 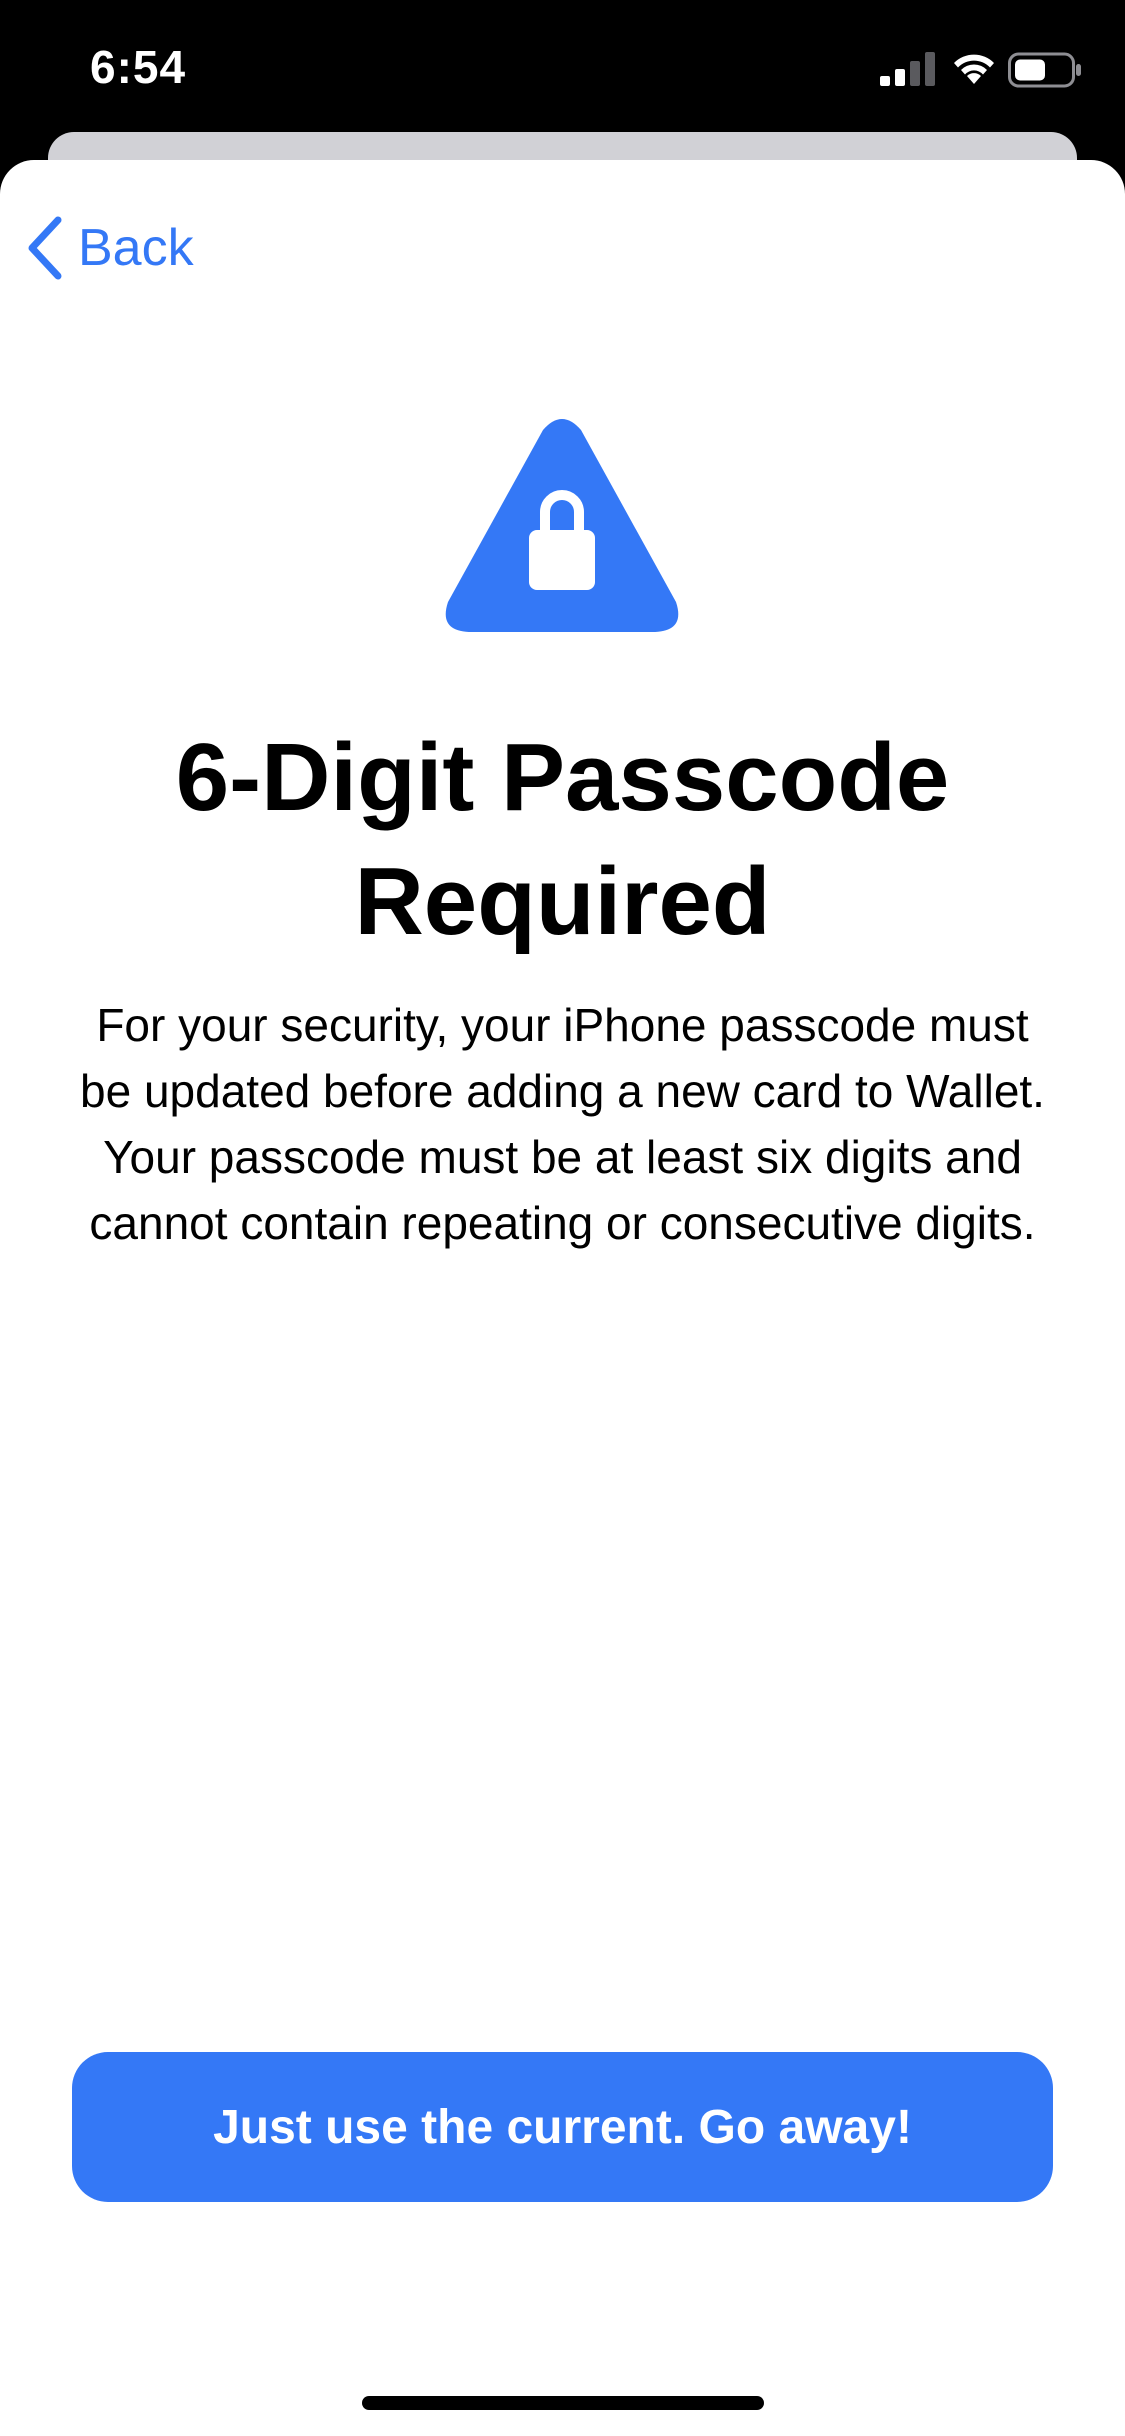 What do you see at coordinates (138, 67) in the screenshot?
I see `status-time: 6:54` at bounding box center [138, 67].